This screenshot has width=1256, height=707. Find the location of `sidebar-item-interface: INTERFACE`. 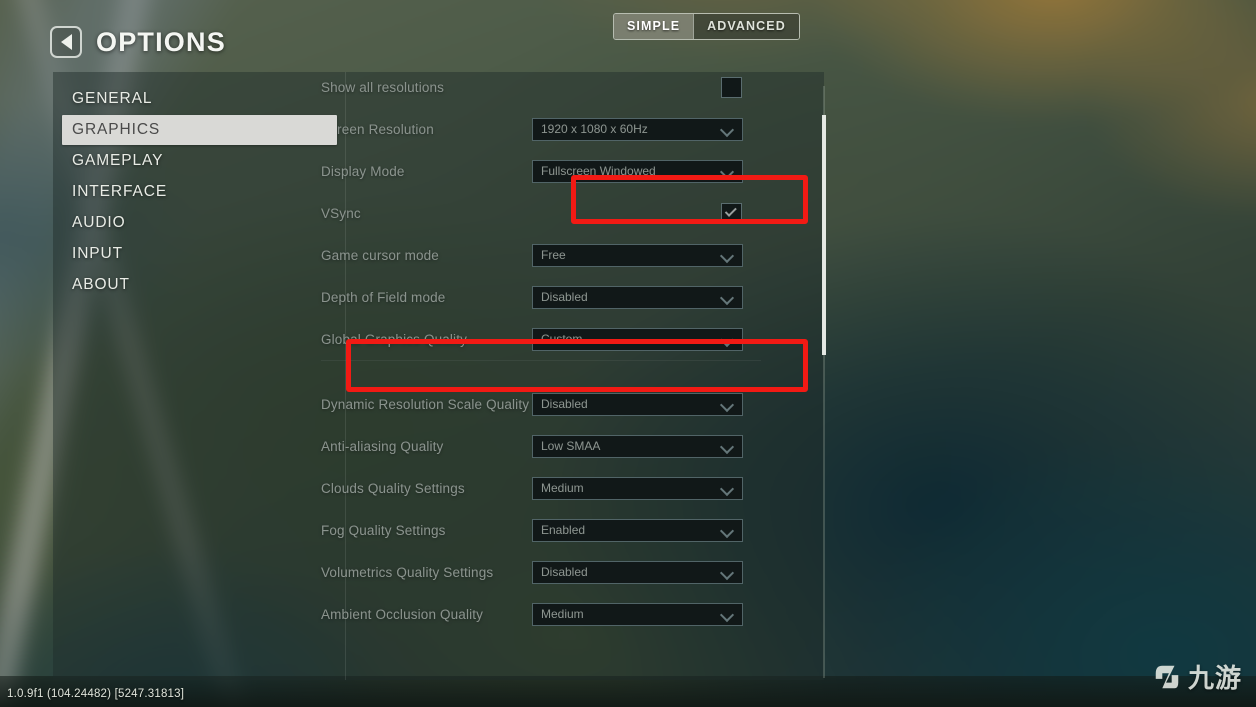

sidebar-item-interface: INTERFACE is located at coordinates (199, 192).